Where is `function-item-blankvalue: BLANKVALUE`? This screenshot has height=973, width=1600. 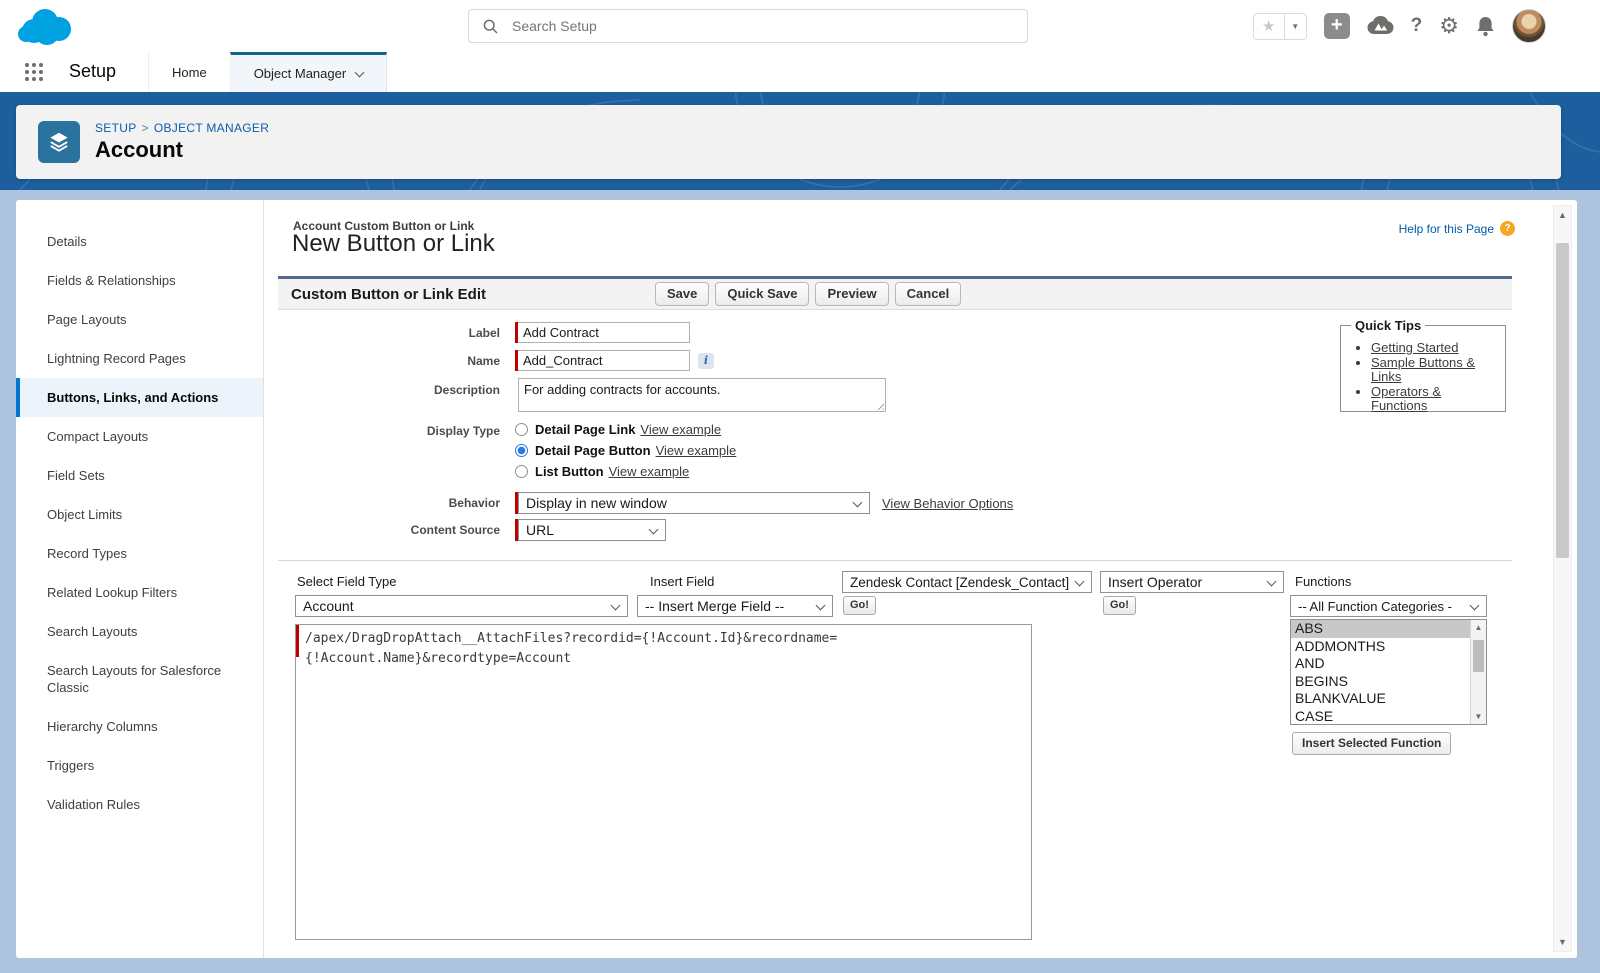
function-item-blankvalue: BLANKVALUE is located at coordinates (1388, 699).